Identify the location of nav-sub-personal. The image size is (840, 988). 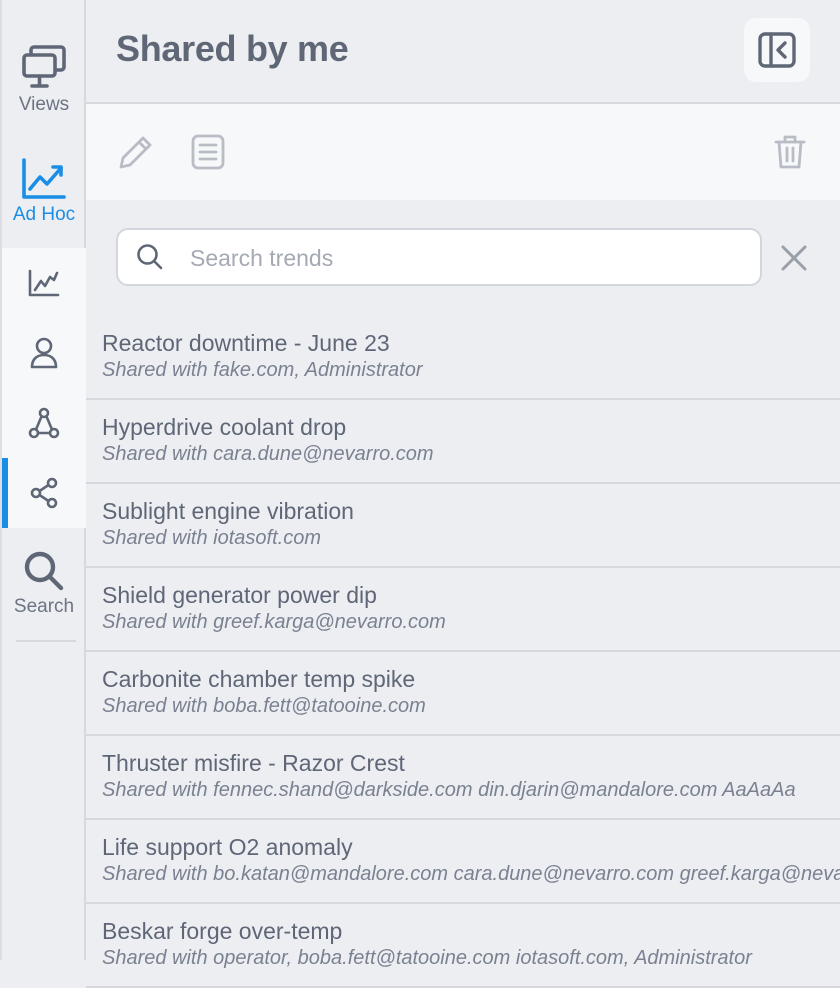
(44, 353).